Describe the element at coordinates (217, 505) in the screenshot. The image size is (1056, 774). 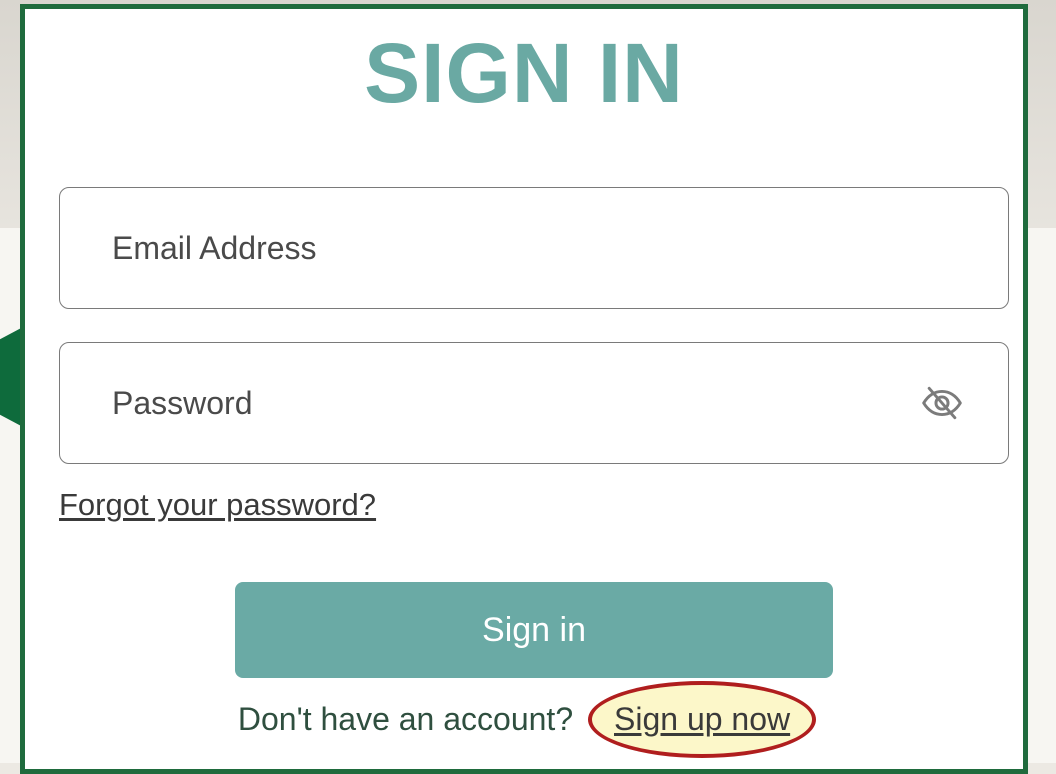
I see `forgot-password-link: Forgot your password?` at that location.